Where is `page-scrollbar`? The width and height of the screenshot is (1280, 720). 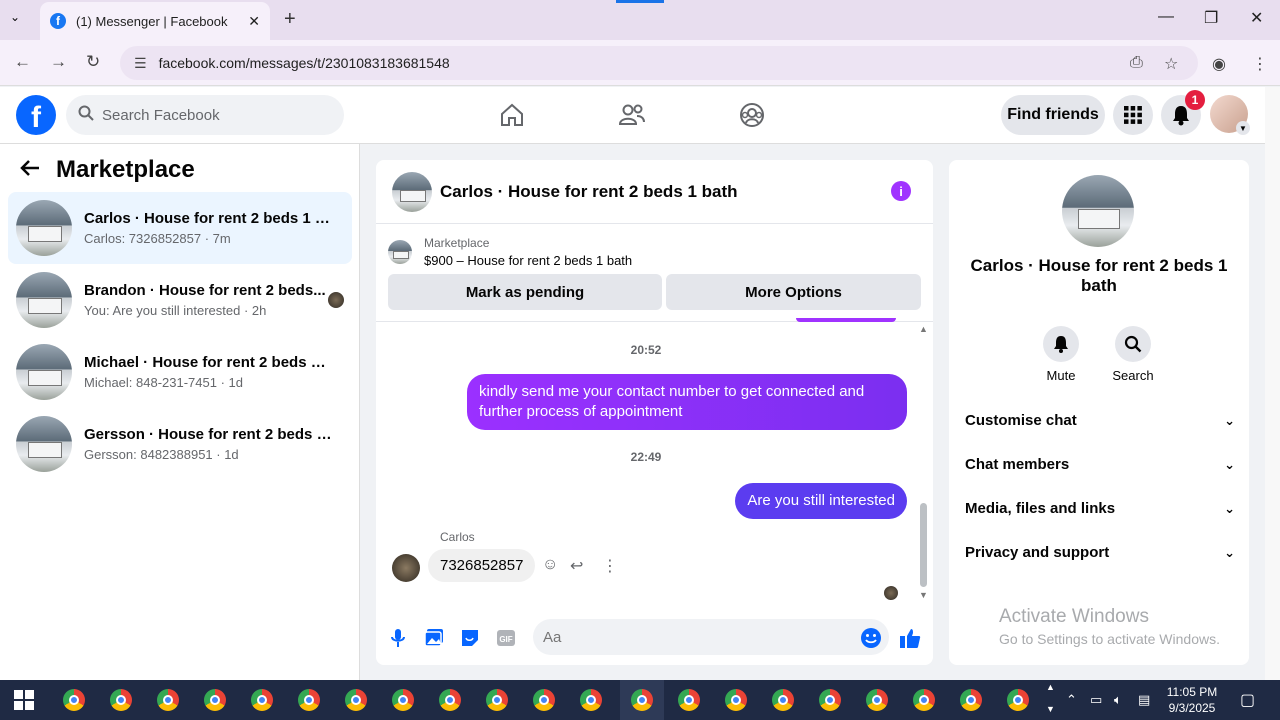
page-scrollbar is located at coordinates (1272, 383).